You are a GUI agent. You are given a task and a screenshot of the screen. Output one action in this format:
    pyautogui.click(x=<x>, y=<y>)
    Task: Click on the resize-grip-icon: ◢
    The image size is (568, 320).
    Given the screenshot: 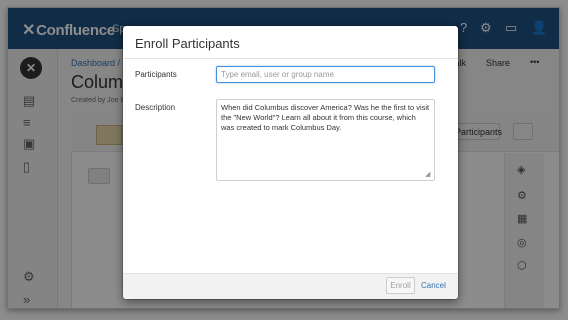 What is the action you would take?
    pyautogui.click(x=427, y=174)
    